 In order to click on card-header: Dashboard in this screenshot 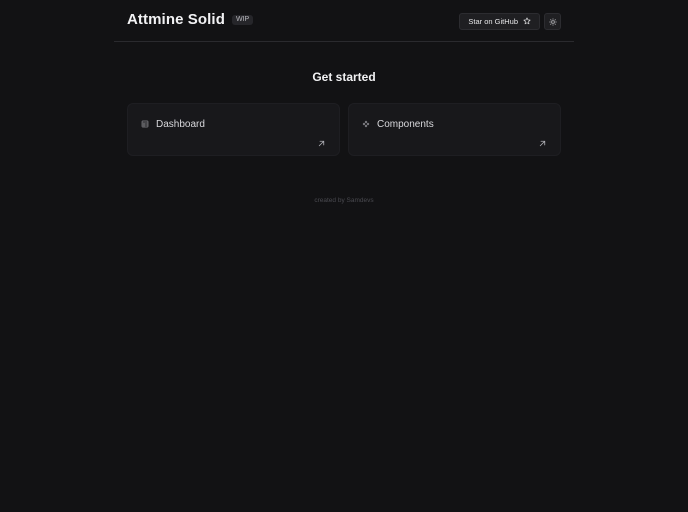, I will do `click(173, 124)`.